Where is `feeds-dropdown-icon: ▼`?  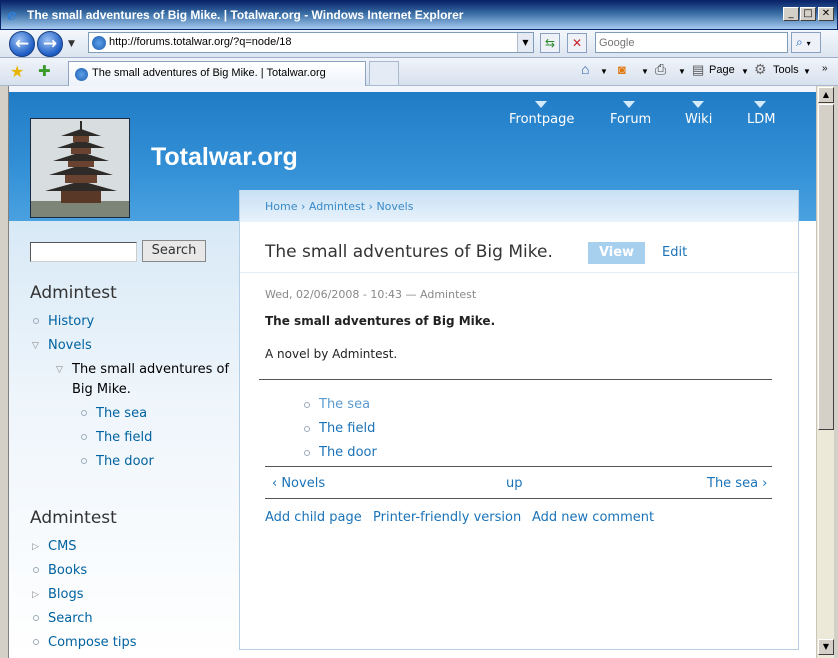
feeds-dropdown-icon: ▼ is located at coordinates (645, 71).